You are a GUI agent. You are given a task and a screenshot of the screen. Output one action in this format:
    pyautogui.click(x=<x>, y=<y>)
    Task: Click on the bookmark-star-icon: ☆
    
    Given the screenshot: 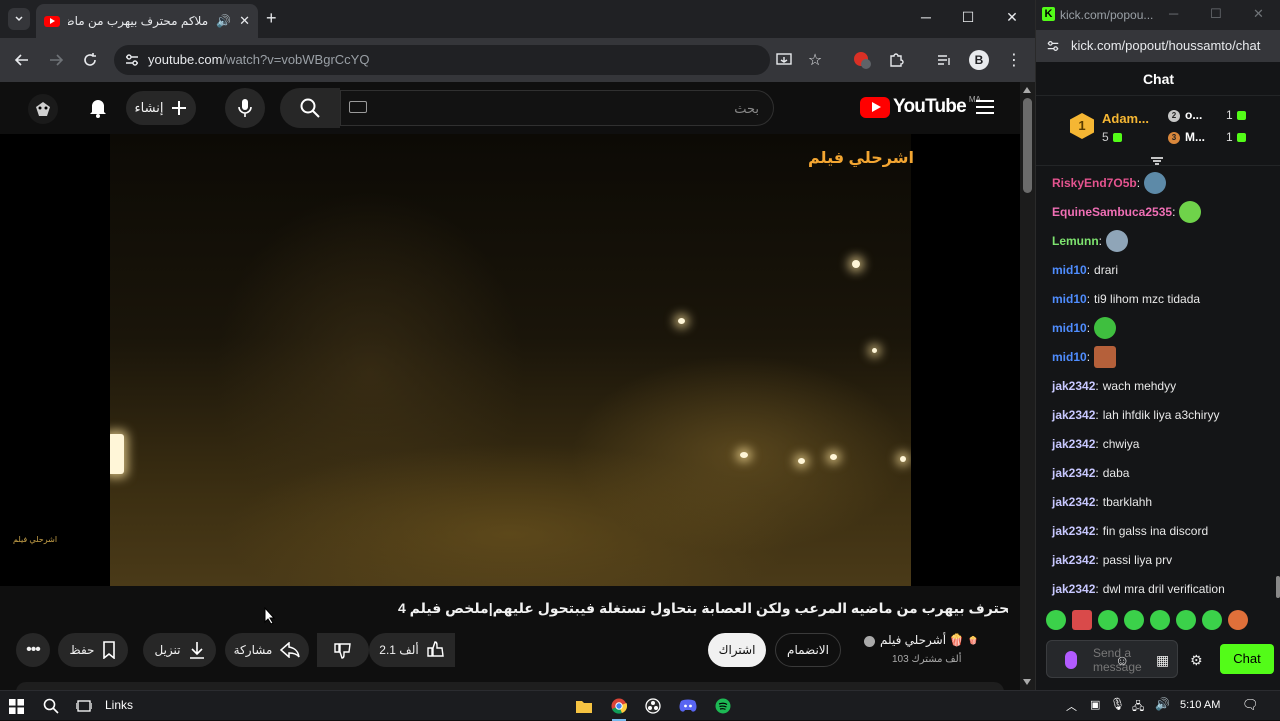 What is the action you would take?
    pyautogui.click(x=815, y=60)
    